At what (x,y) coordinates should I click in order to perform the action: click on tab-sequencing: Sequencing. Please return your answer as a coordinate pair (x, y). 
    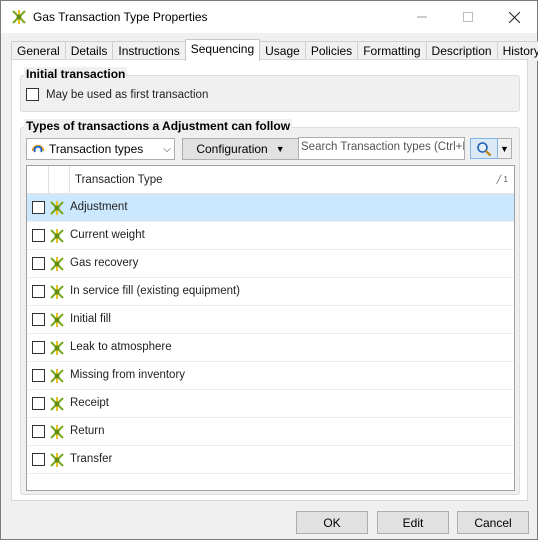
    Looking at the image, I should click on (222, 50).